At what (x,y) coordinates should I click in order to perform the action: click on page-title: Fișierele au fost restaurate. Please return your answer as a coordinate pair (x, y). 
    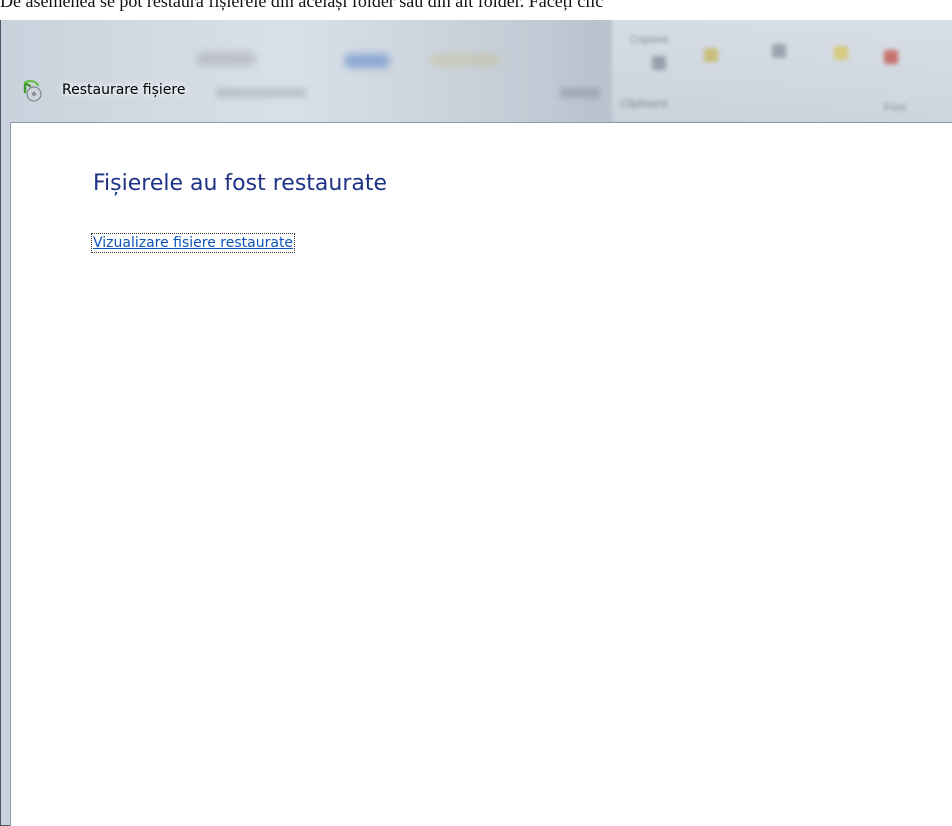
    Looking at the image, I should click on (240, 183).